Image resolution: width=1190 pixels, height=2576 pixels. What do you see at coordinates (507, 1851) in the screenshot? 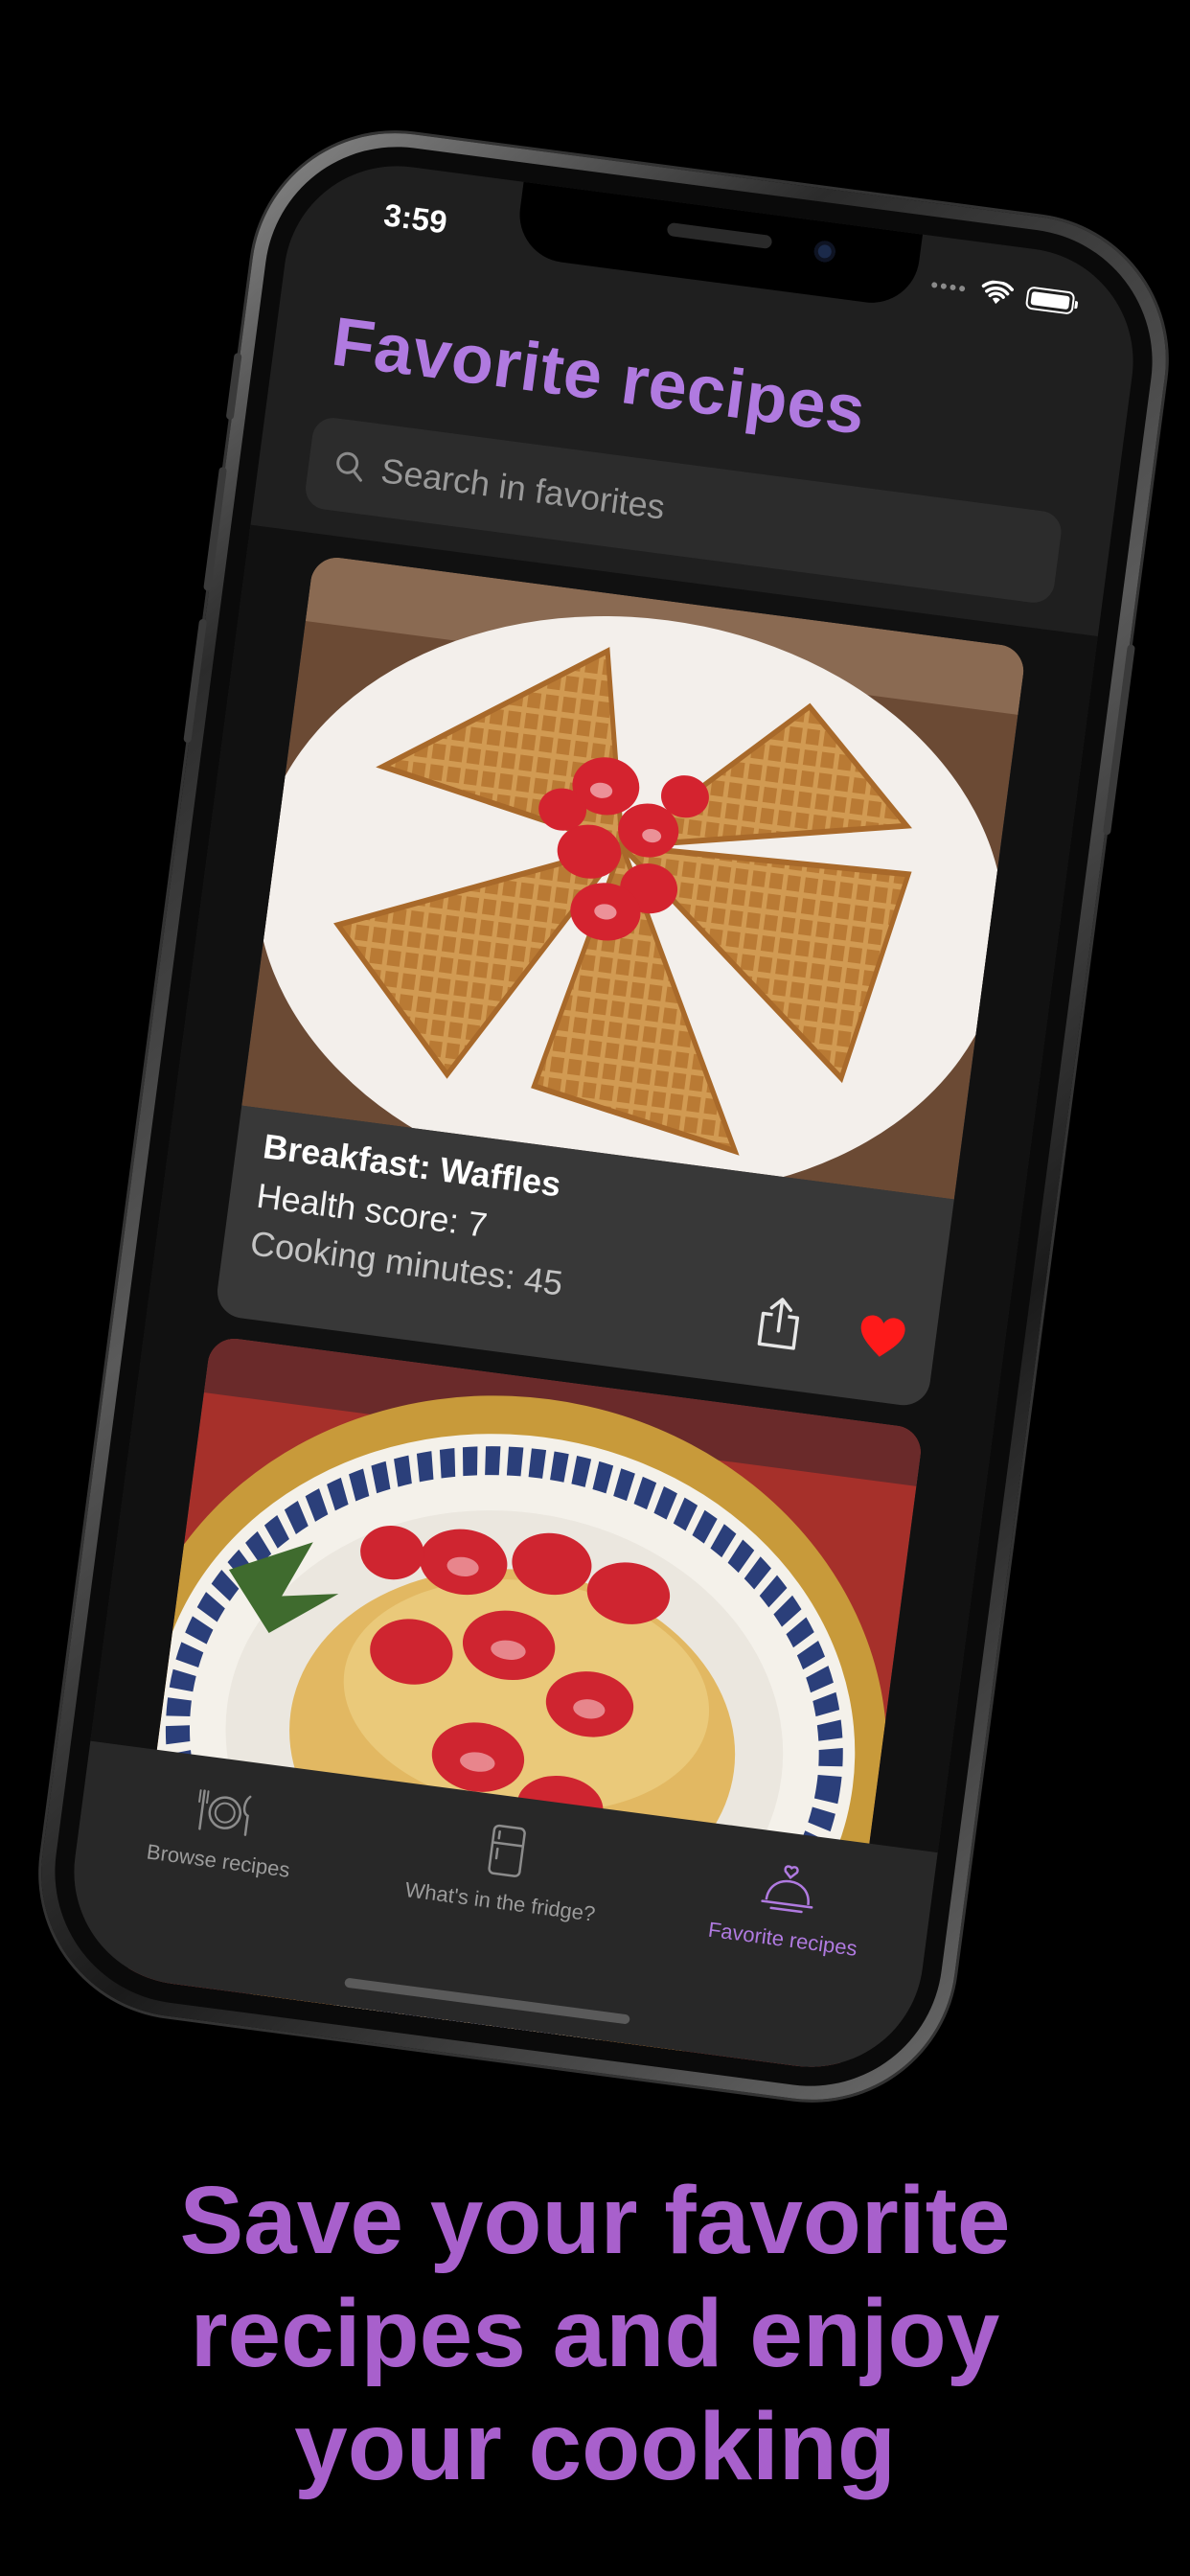
I see `fridge-icon` at bounding box center [507, 1851].